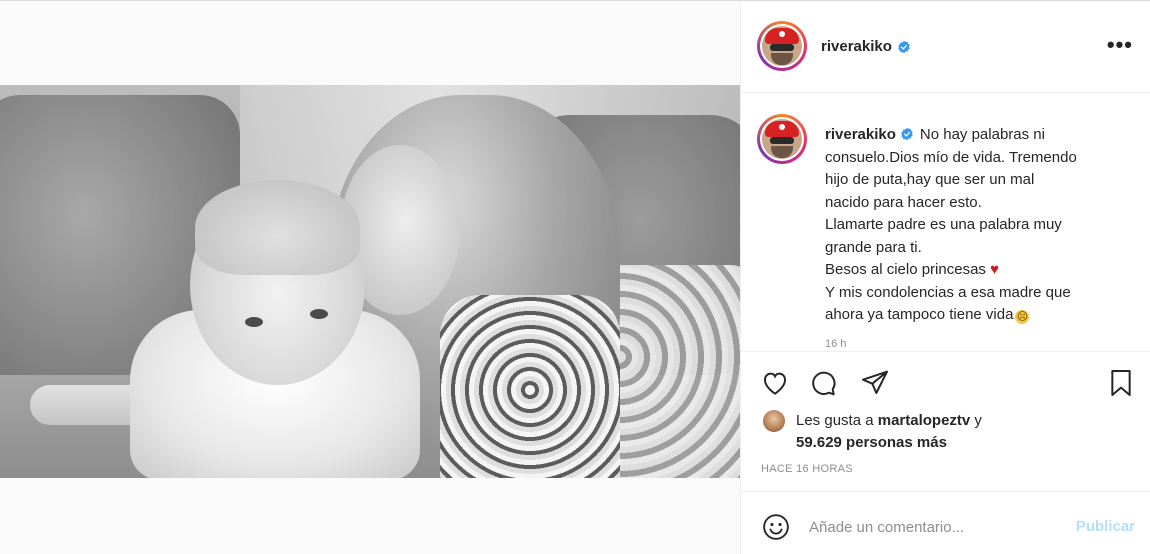 This screenshot has width=1150, height=554. I want to click on author-avatar, so click(782, 46).